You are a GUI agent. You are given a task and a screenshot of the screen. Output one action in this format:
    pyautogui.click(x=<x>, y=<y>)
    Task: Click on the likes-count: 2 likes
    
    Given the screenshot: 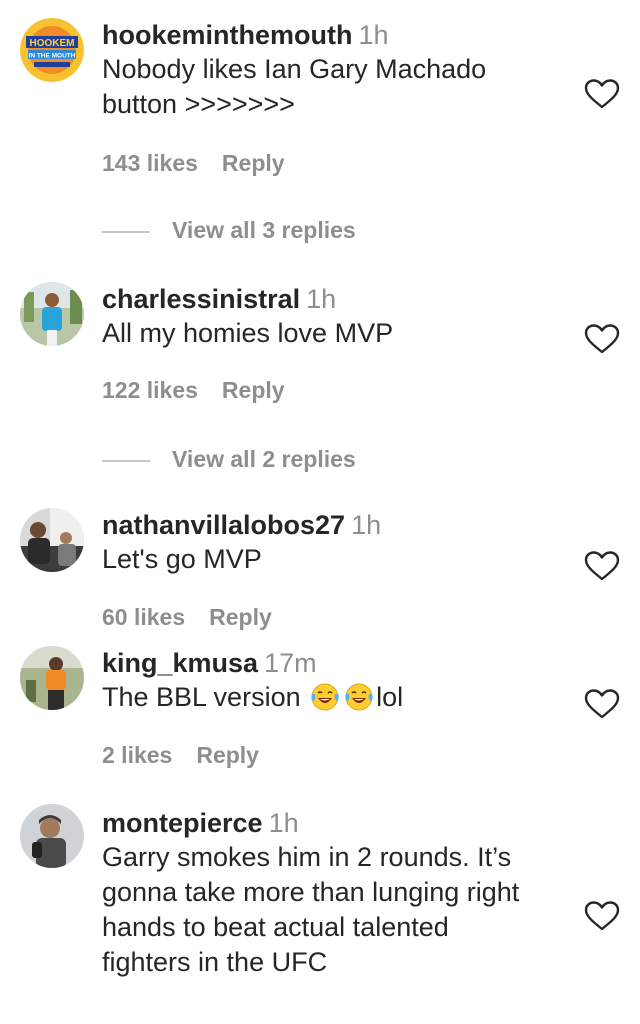 What is the action you would take?
    pyautogui.click(x=137, y=755)
    